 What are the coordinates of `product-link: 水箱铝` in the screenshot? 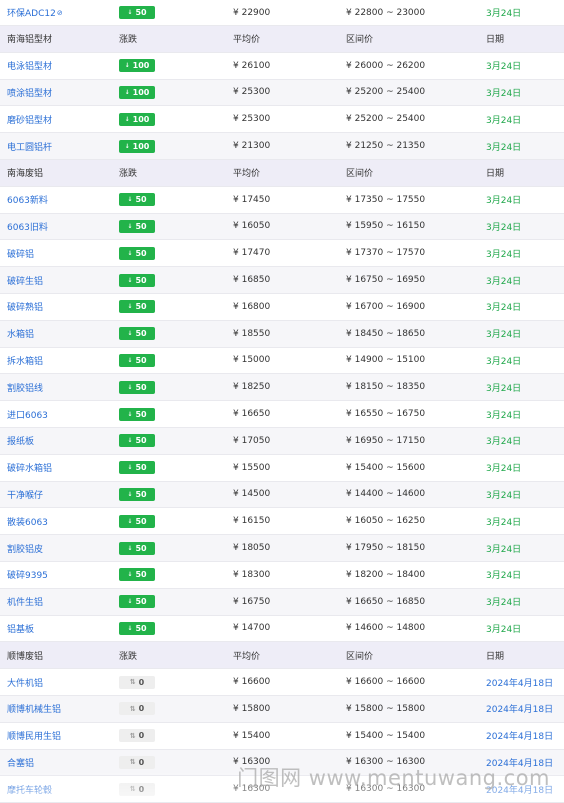 It's located at (20, 333).